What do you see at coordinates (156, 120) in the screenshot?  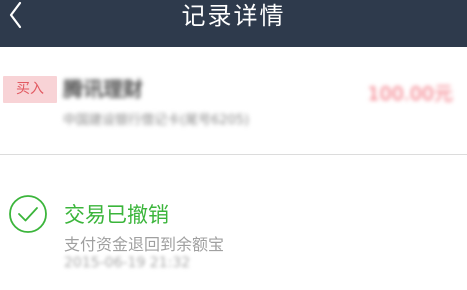 I see `payment-account: 中国建设银行借记卡(尾号6205)` at bounding box center [156, 120].